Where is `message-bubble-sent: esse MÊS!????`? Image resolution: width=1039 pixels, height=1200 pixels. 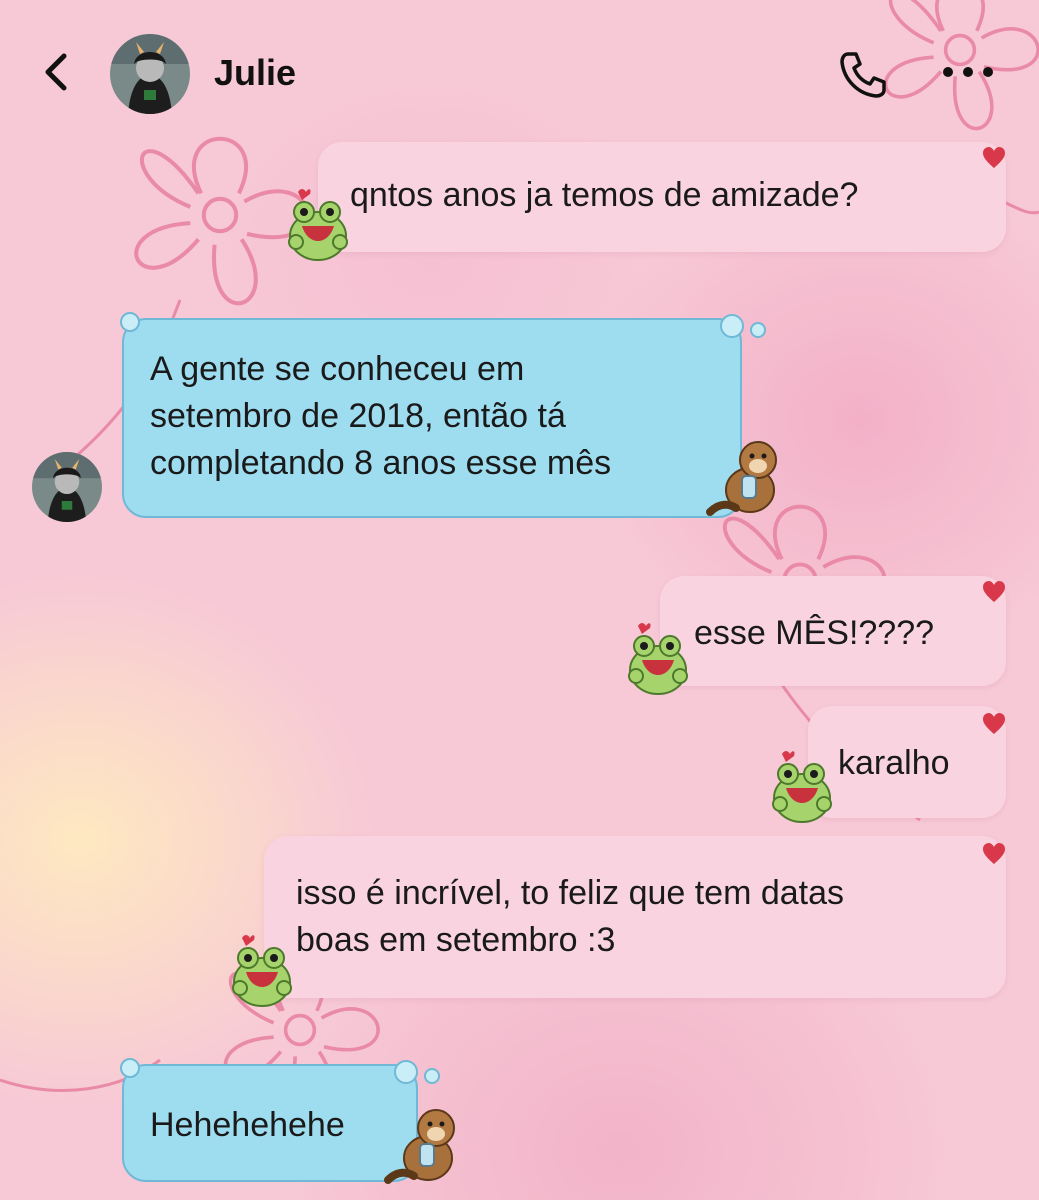
message-bubble-sent: esse MÊS!???? is located at coordinates (833, 631).